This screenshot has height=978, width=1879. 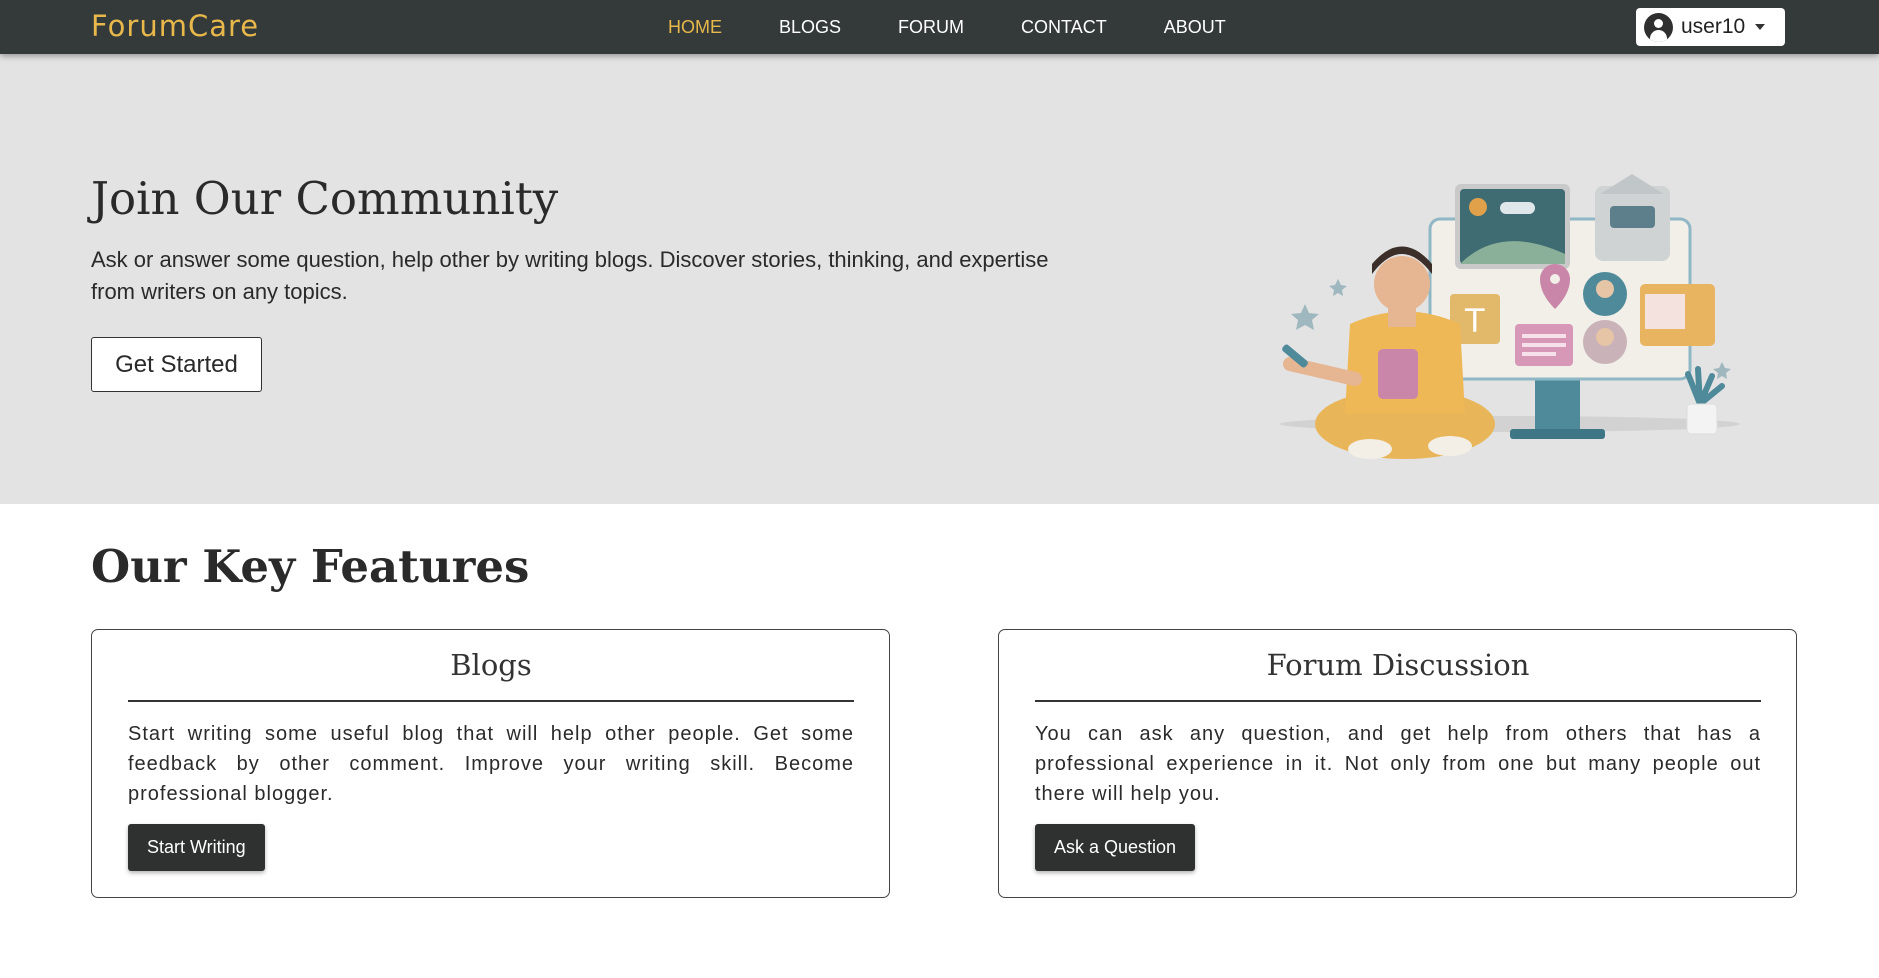 I want to click on chevron-down-icon, so click(x=1760, y=27).